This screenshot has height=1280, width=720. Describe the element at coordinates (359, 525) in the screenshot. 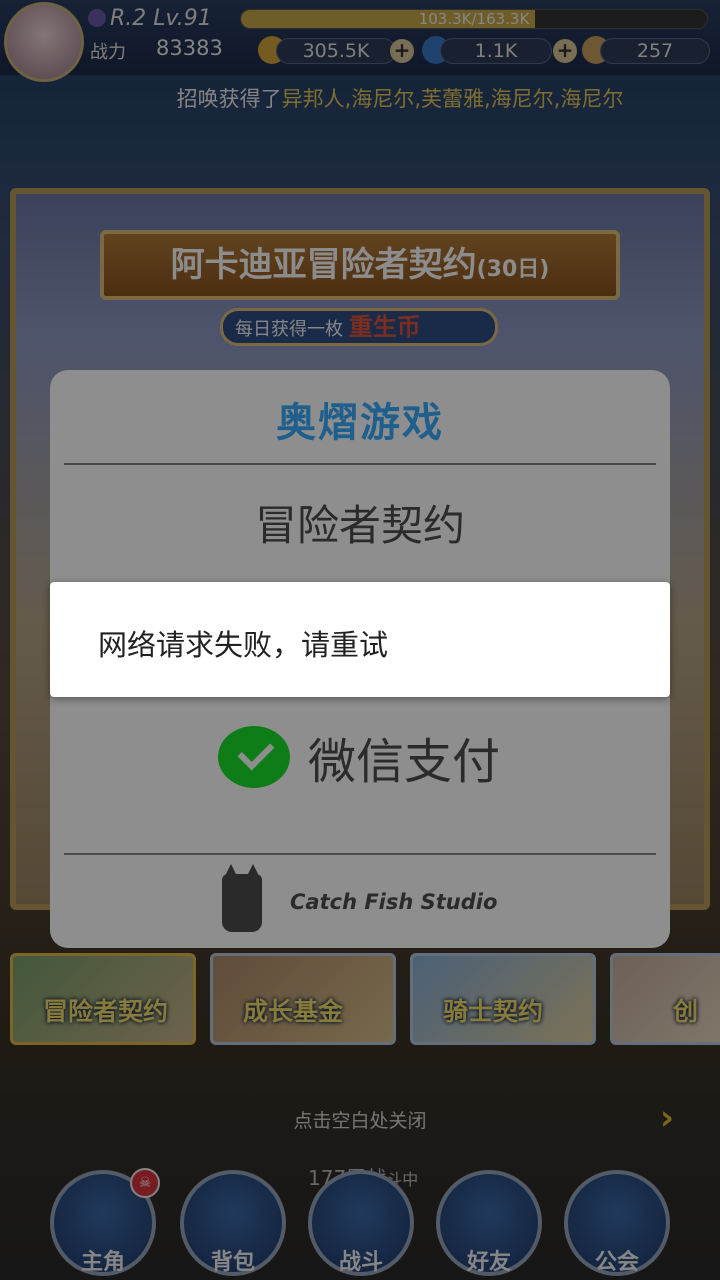

I see `payment-product: 冒险者契约` at that location.